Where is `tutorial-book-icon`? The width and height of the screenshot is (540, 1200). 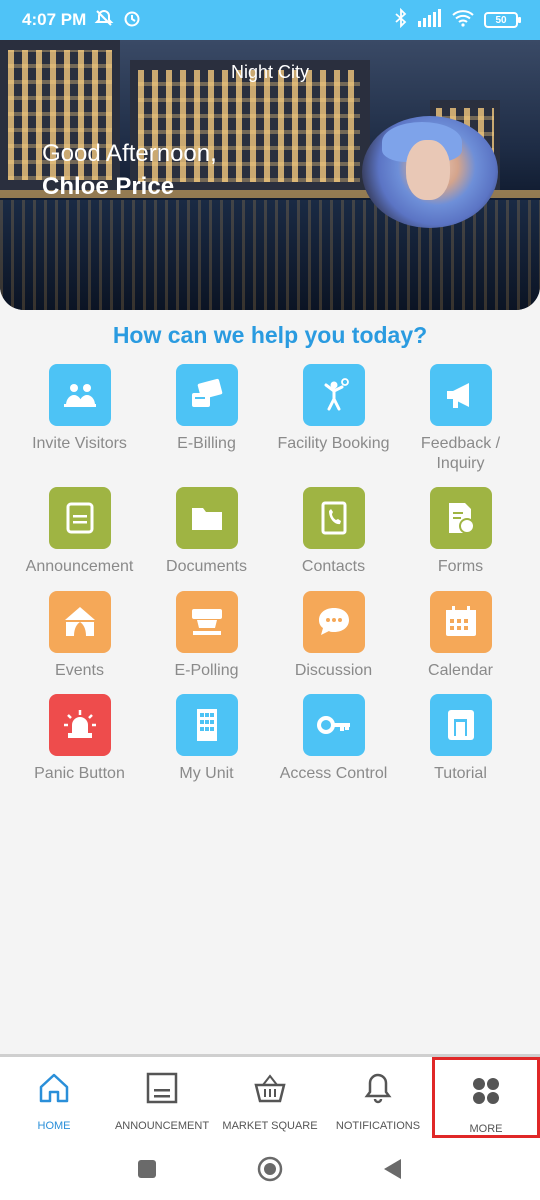
tutorial-book-icon is located at coordinates (460, 725).